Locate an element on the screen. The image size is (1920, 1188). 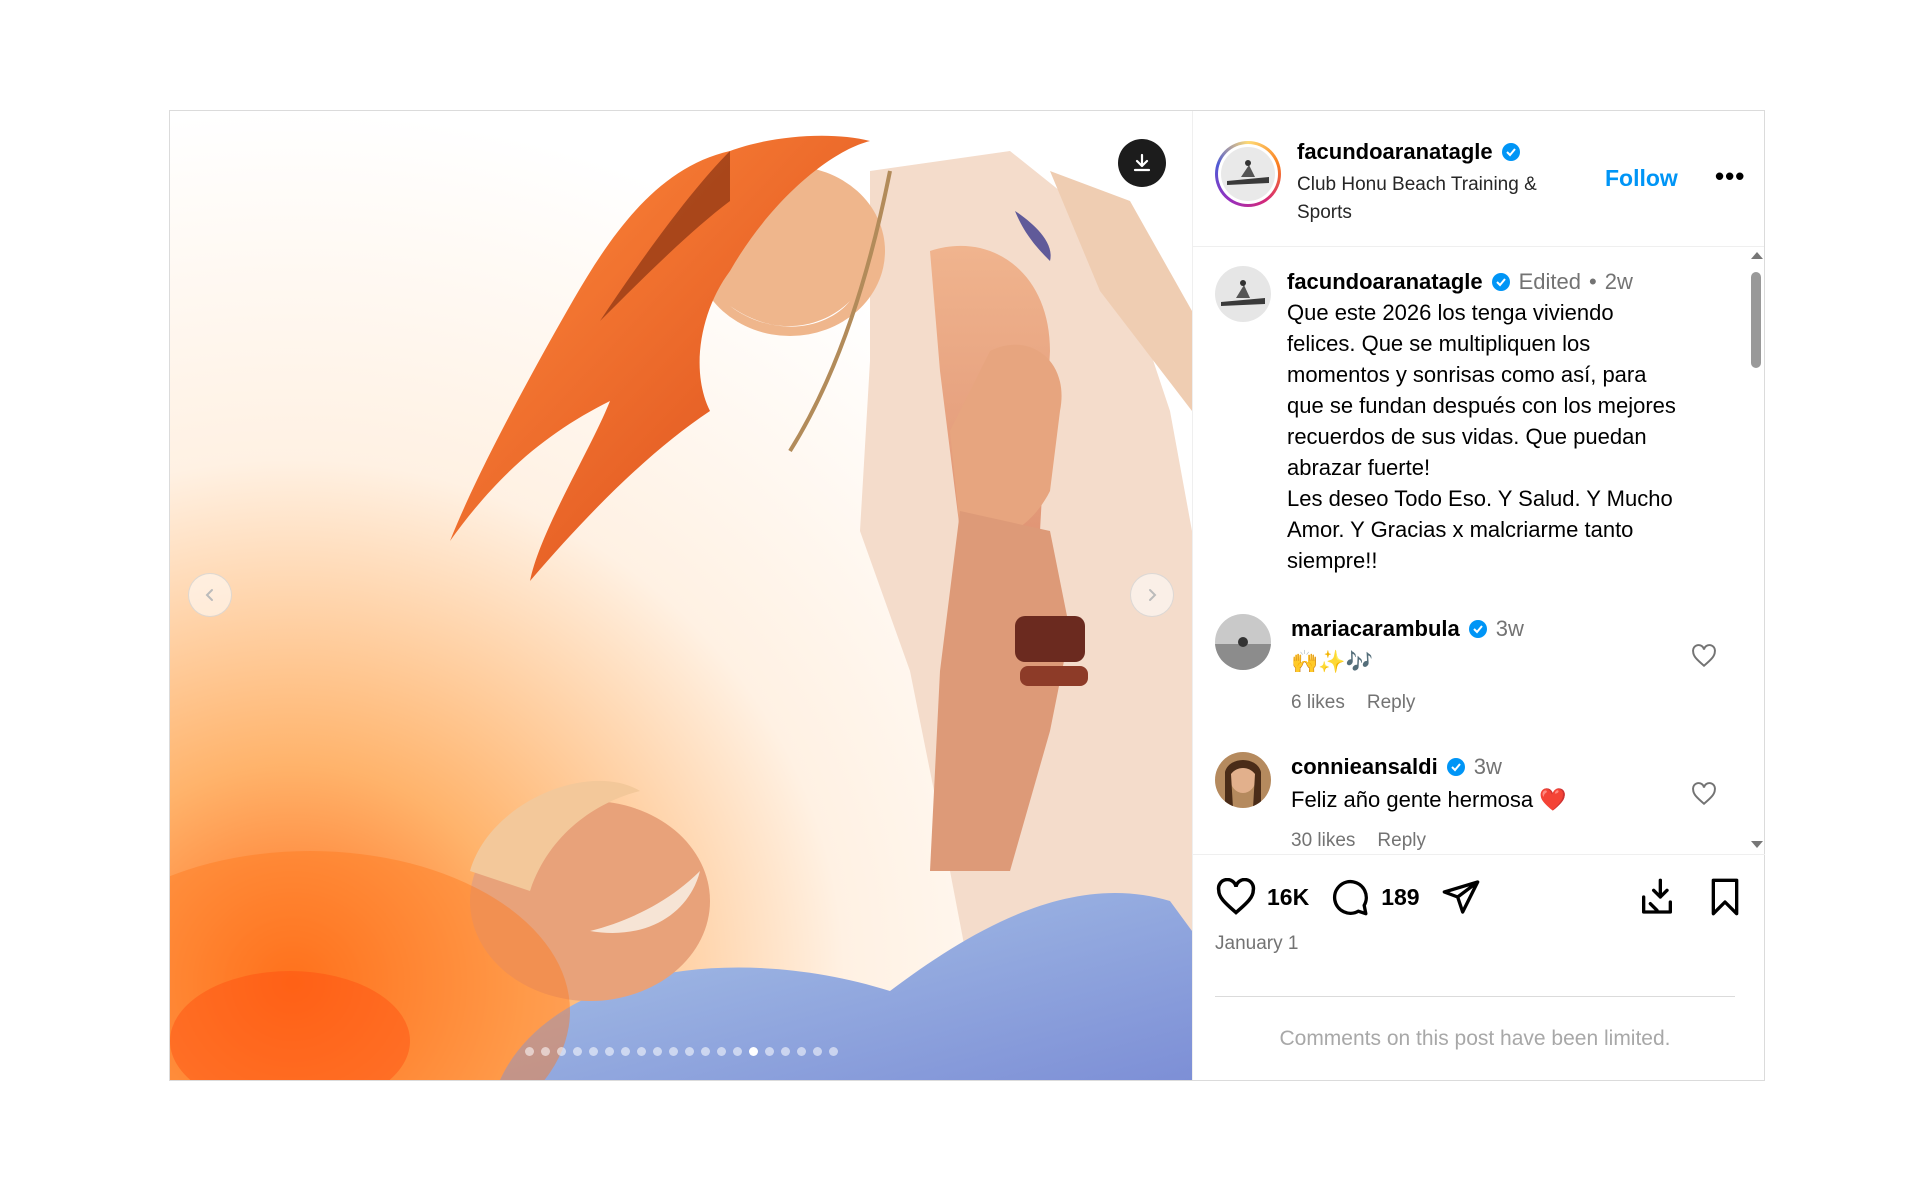
comment-bubble-icon is located at coordinates (1351, 897).